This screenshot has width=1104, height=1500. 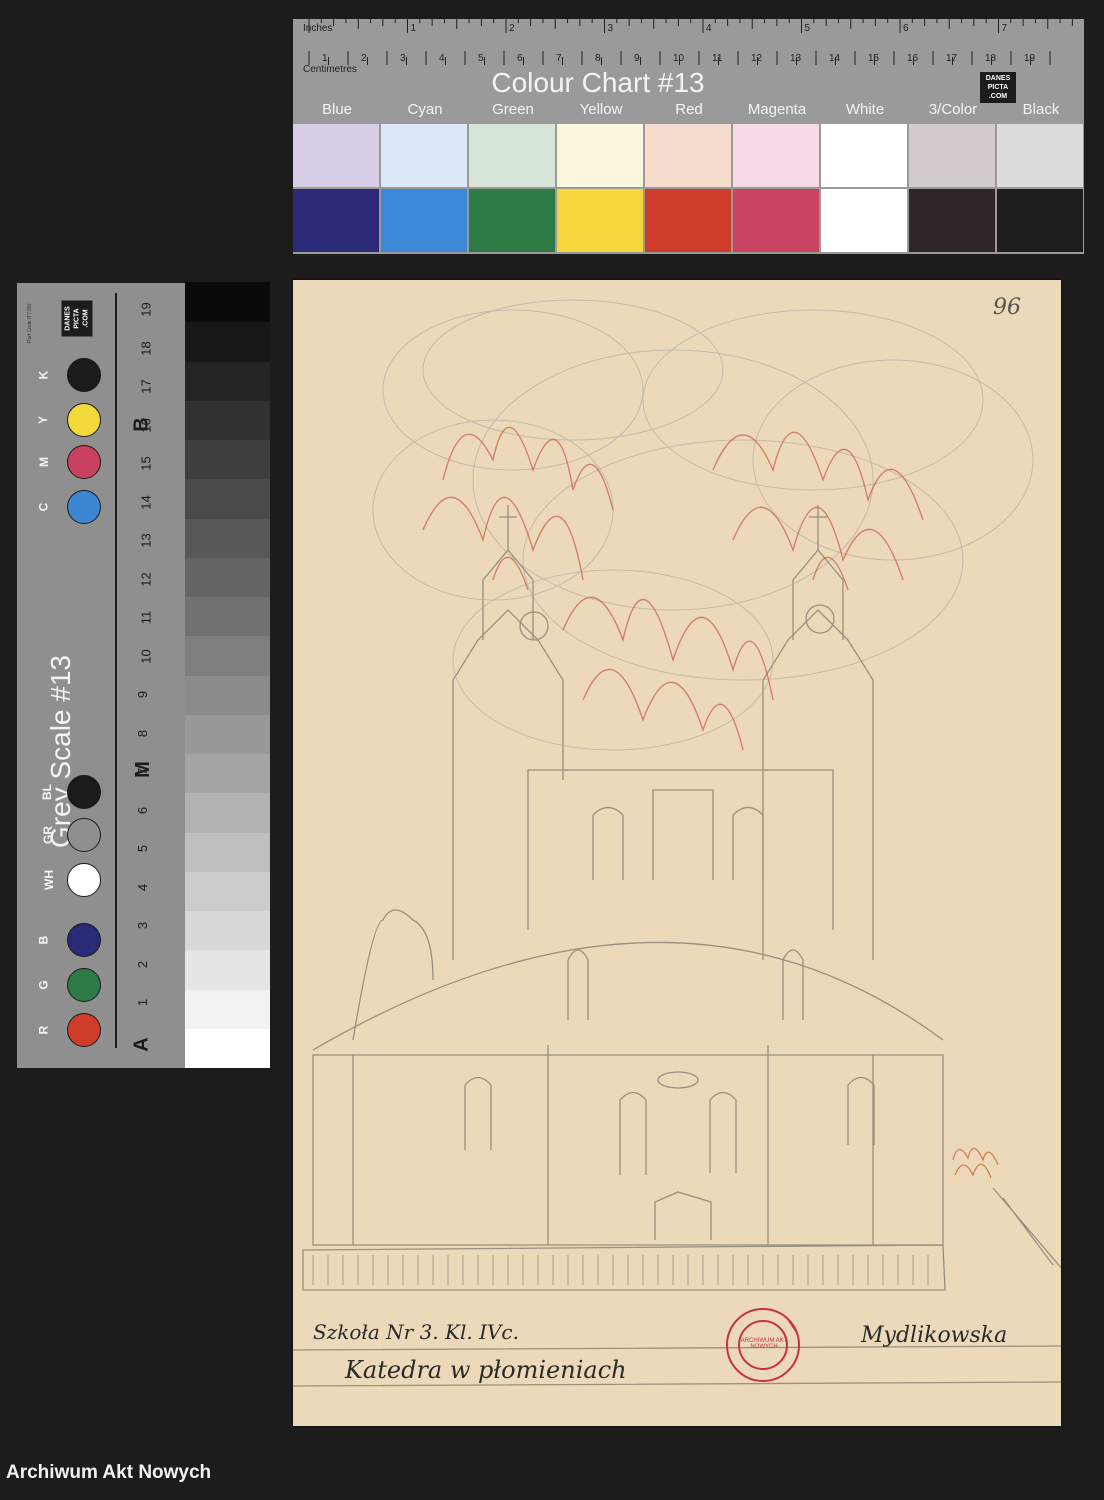 What do you see at coordinates (513, 109) in the screenshot?
I see `patch-label-green: Green` at bounding box center [513, 109].